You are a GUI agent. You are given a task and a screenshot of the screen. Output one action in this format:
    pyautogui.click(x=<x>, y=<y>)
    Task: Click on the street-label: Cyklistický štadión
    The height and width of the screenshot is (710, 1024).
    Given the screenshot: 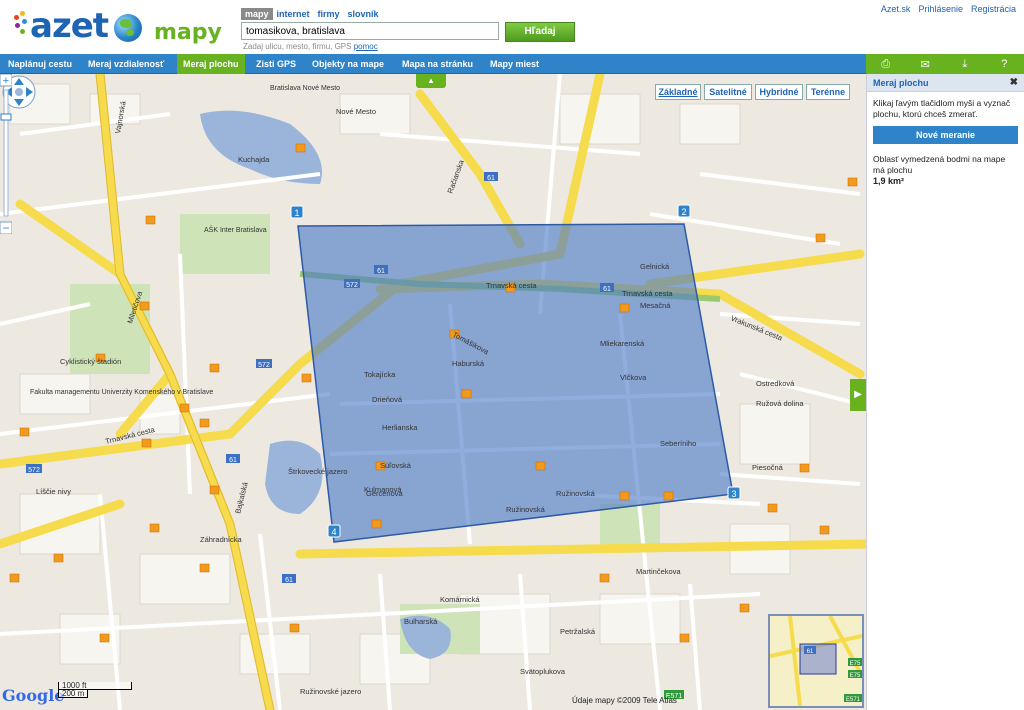 What is the action you would take?
    pyautogui.click(x=90, y=361)
    